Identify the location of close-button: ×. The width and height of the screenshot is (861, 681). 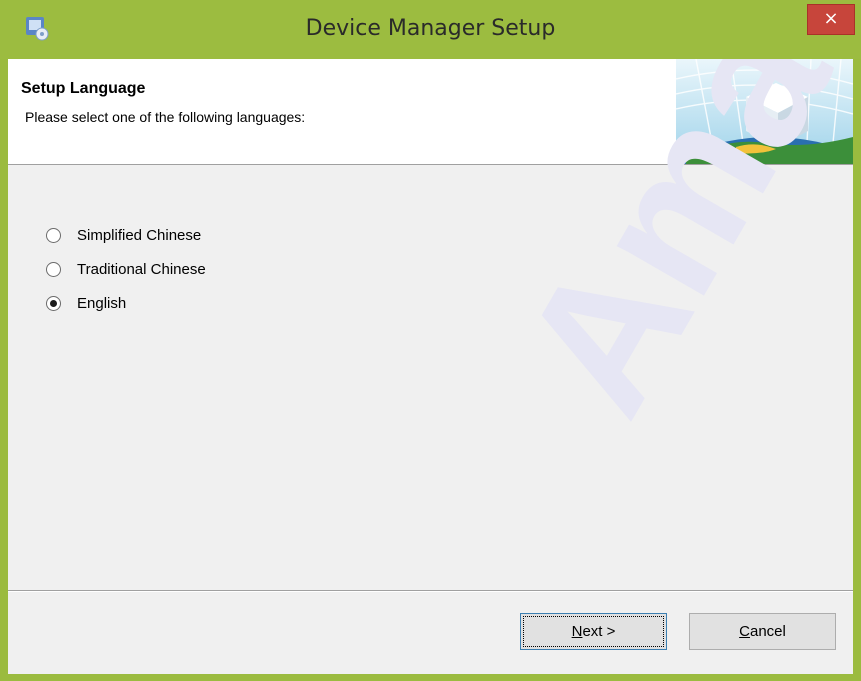
(831, 19).